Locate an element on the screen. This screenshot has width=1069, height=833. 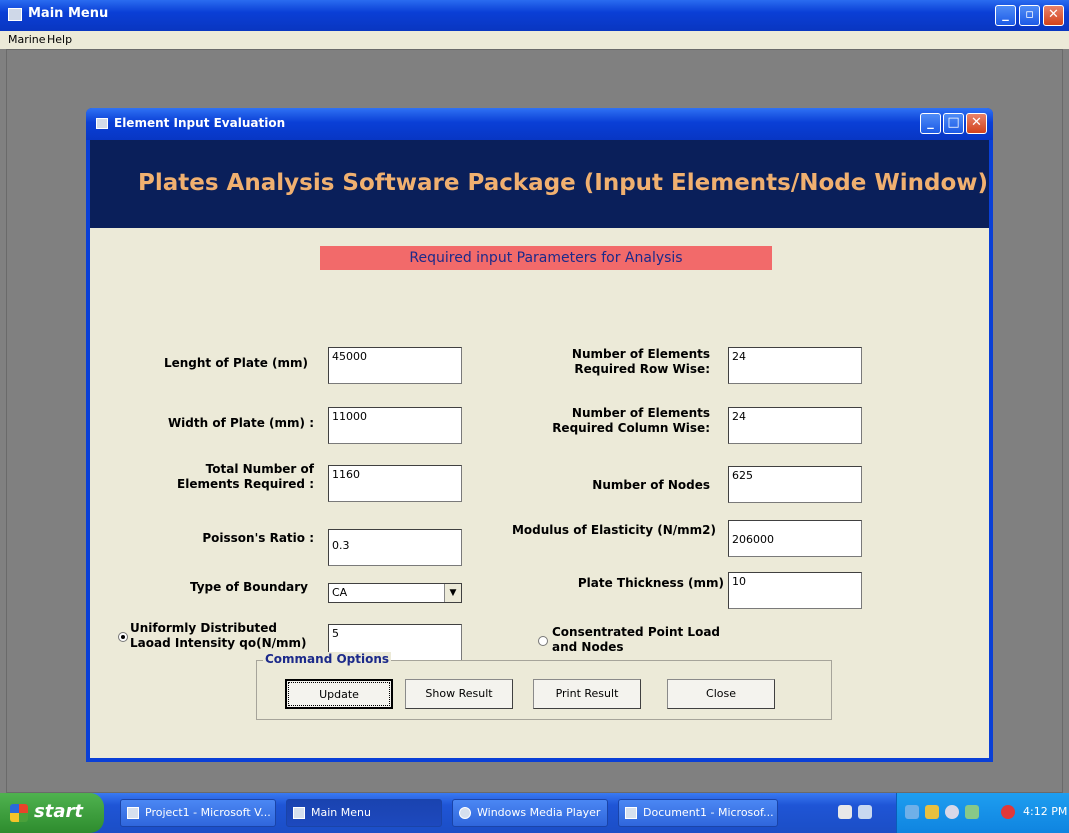
network-icon is located at coordinates (912, 812).